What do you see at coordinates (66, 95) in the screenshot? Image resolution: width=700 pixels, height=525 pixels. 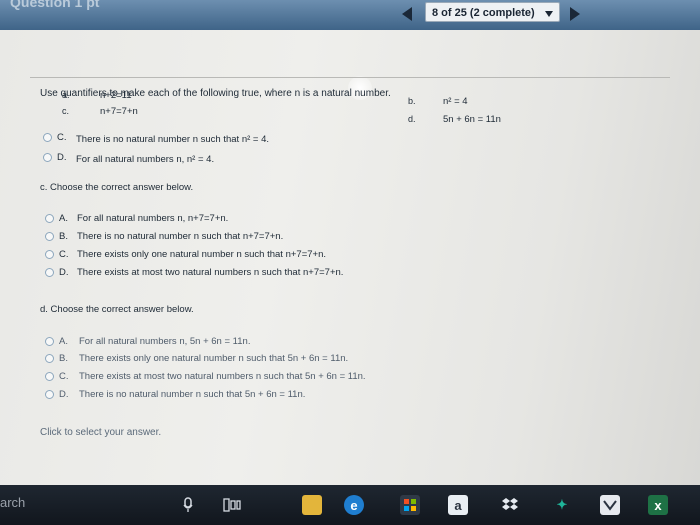 I see `statement-a-letter: a.` at bounding box center [66, 95].